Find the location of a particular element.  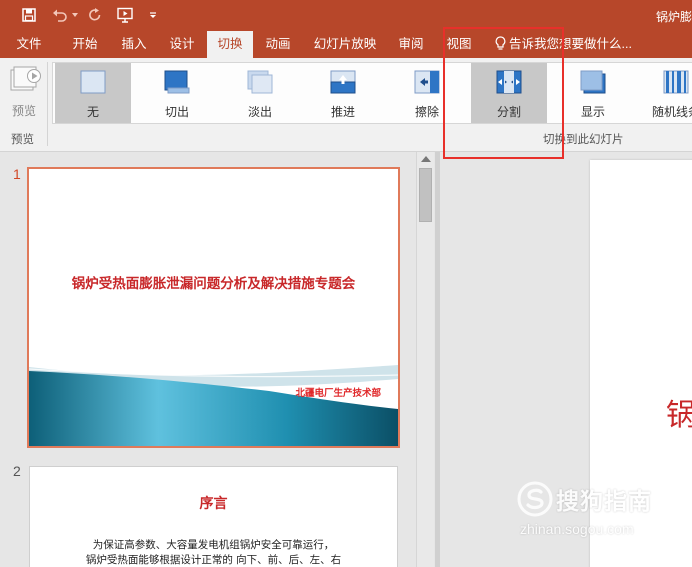

tab-insert: 插入 is located at coordinates (134, 44).